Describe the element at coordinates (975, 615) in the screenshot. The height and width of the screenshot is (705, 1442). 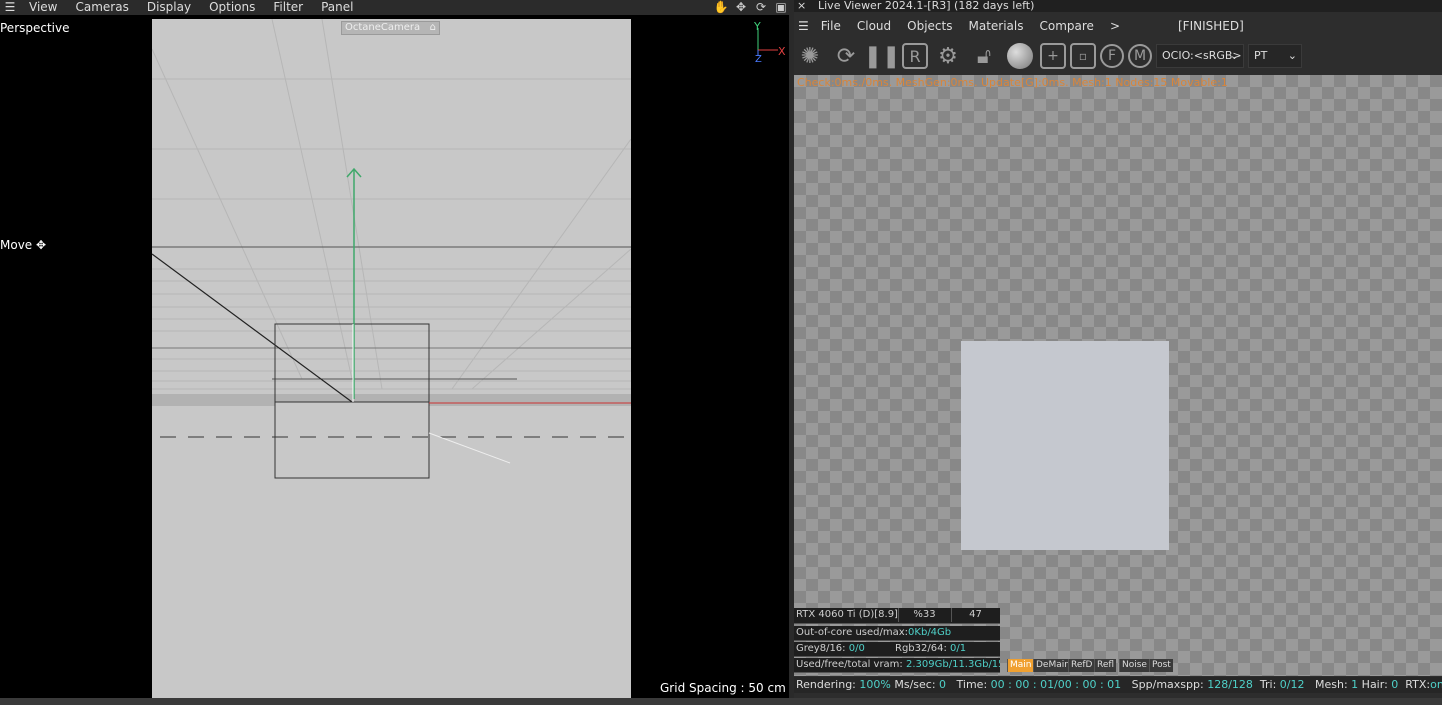
I see `gpu-temp: 47` at that location.